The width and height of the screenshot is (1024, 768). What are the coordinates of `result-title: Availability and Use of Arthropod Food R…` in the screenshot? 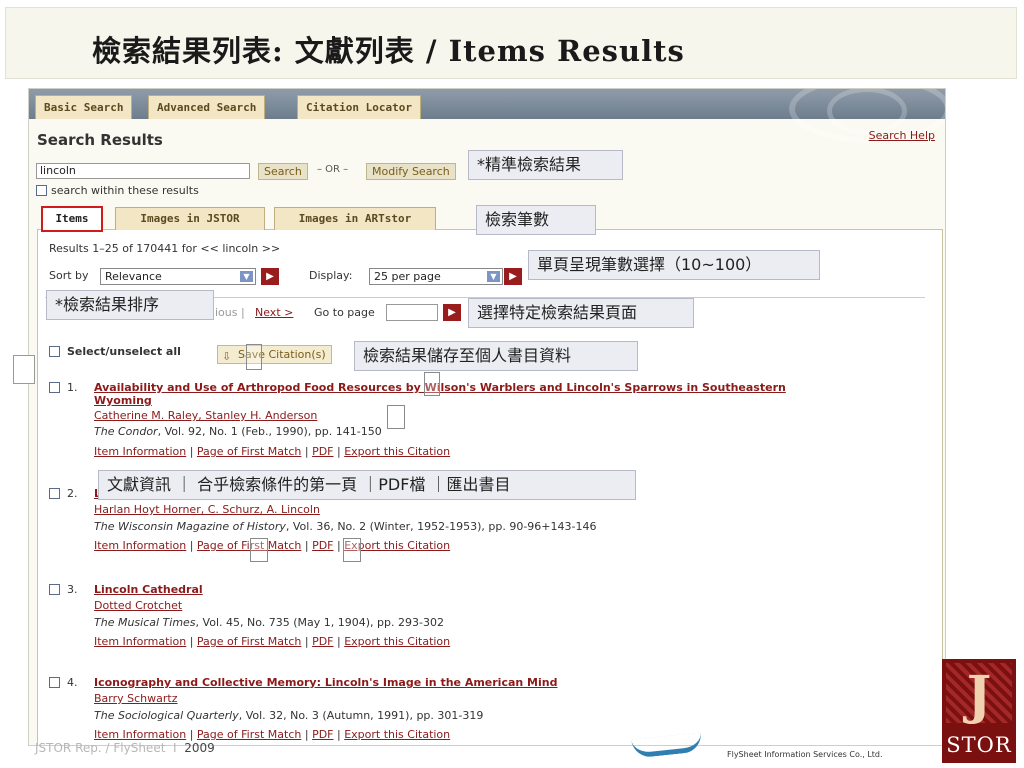 It's located at (454, 394).